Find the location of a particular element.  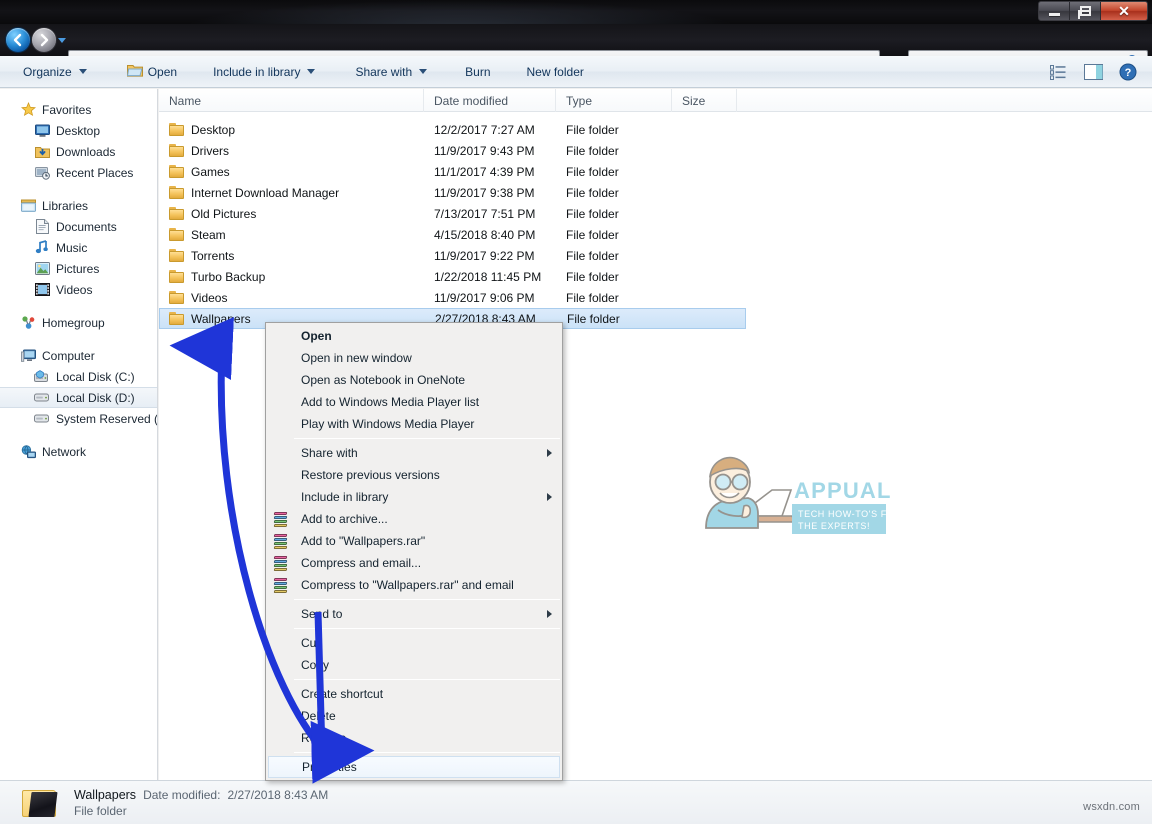

row-name-cell: Turbo Backup is located at coordinates (291, 277).